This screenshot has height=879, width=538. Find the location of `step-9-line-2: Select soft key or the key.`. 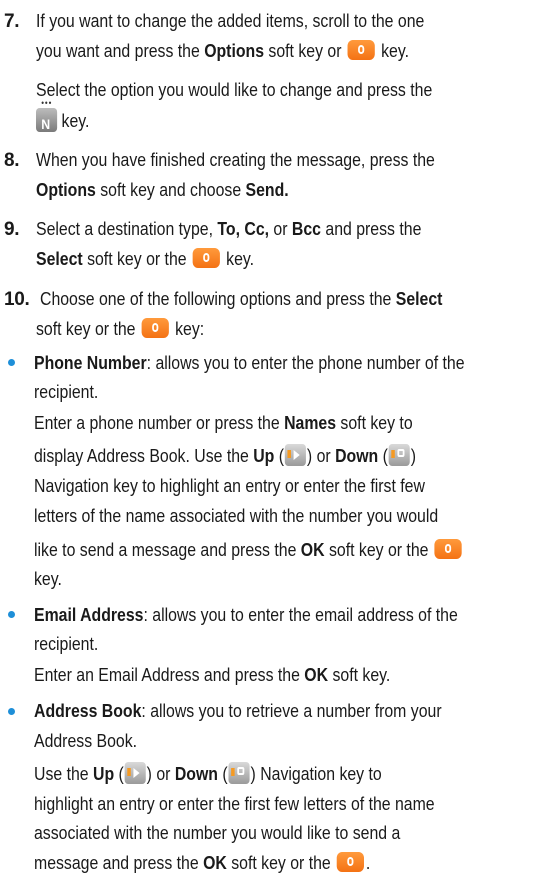

step-9-line-2: Select soft key or the key. is located at coordinates (145, 259).